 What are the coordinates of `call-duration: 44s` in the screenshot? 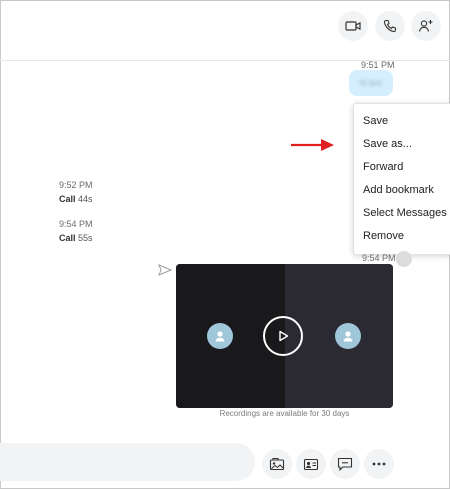 It's located at (85, 199).